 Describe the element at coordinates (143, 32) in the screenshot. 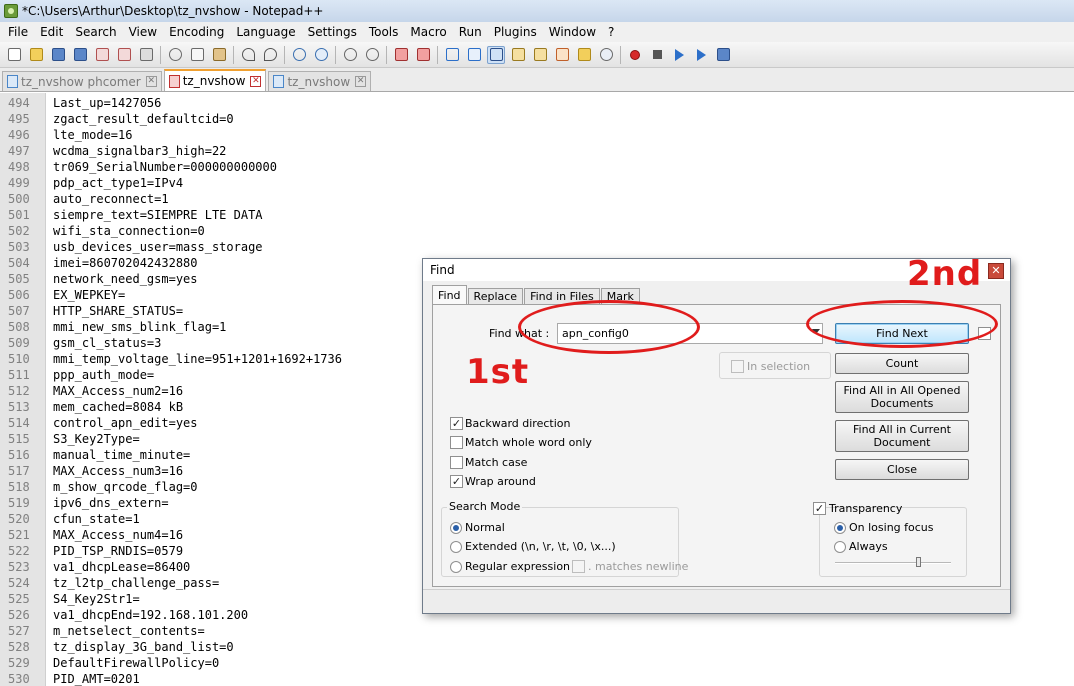

I see `menu-view: View` at that location.